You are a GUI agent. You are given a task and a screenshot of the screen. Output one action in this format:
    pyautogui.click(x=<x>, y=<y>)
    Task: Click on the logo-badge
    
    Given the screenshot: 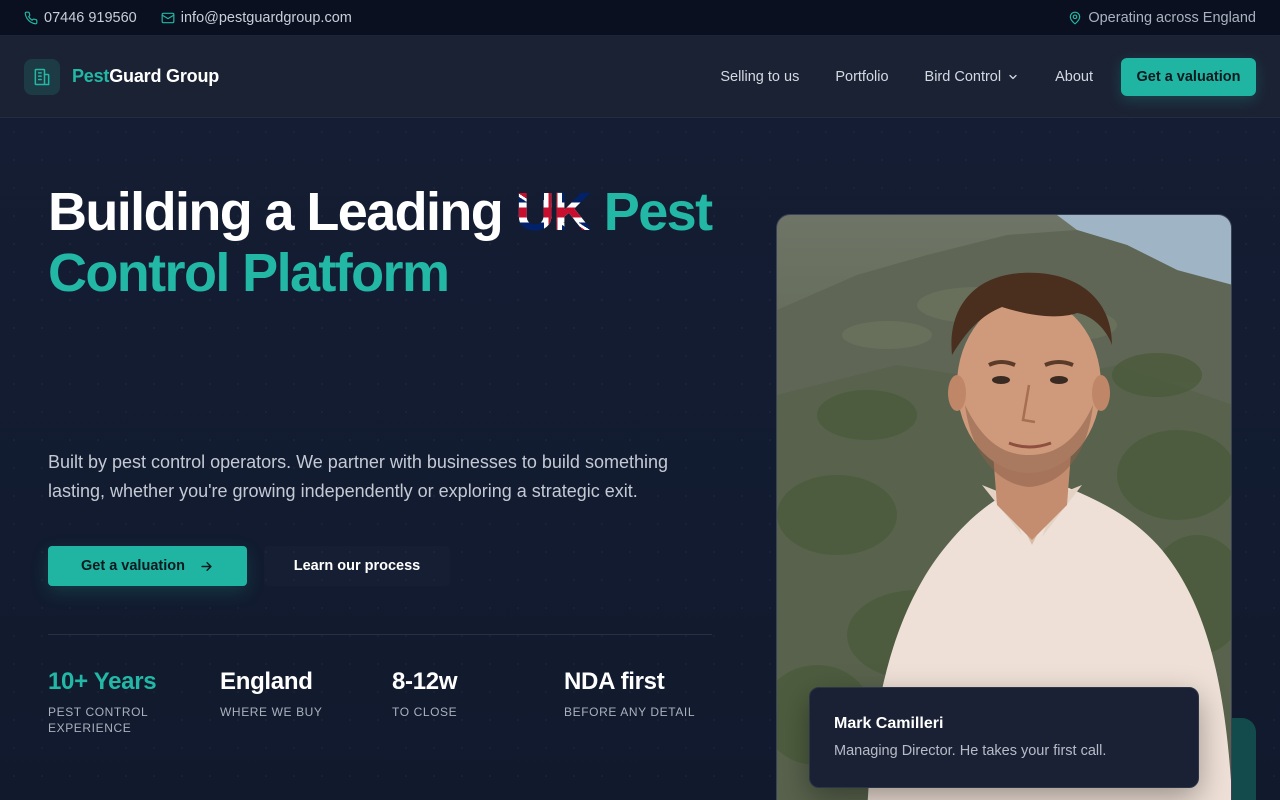 What is the action you would take?
    pyautogui.click(x=42, y=76)
    